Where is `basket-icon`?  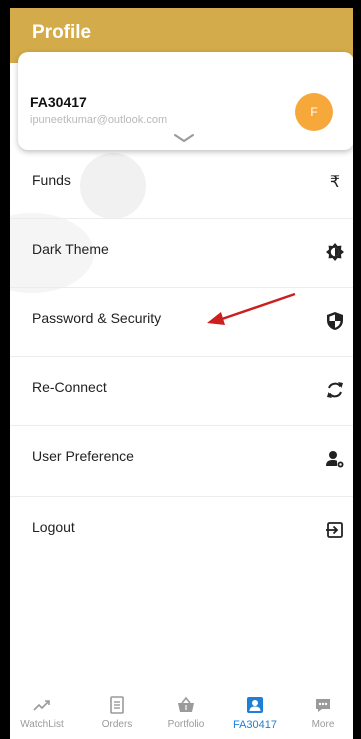 basket-icon is located at coordinates (186, 704).